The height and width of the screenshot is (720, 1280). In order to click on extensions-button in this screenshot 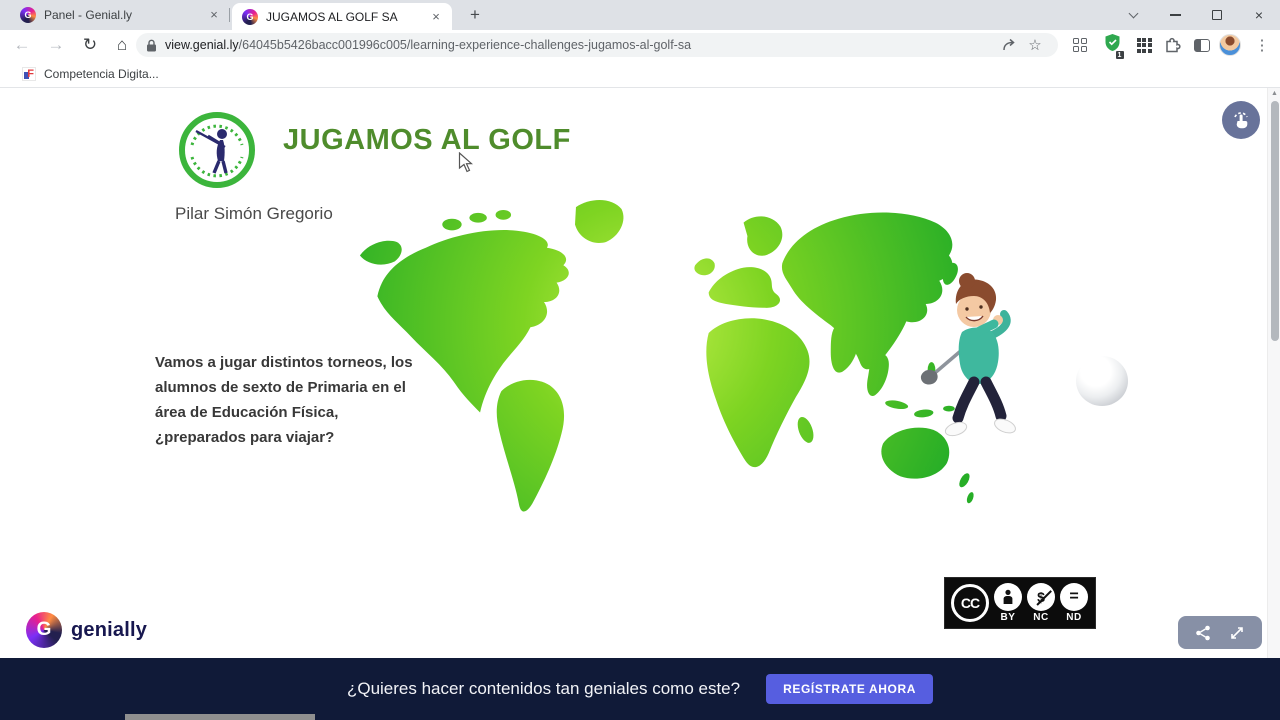, I will do `click(1172, 45)`.